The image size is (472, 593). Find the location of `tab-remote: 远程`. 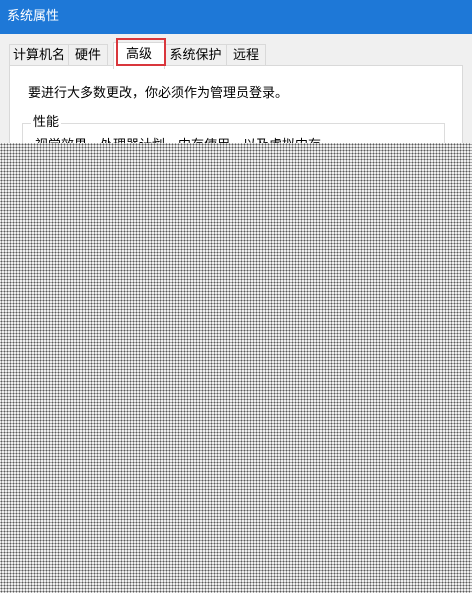

tab-remote: 远程 is located at coordinates (246, 55).